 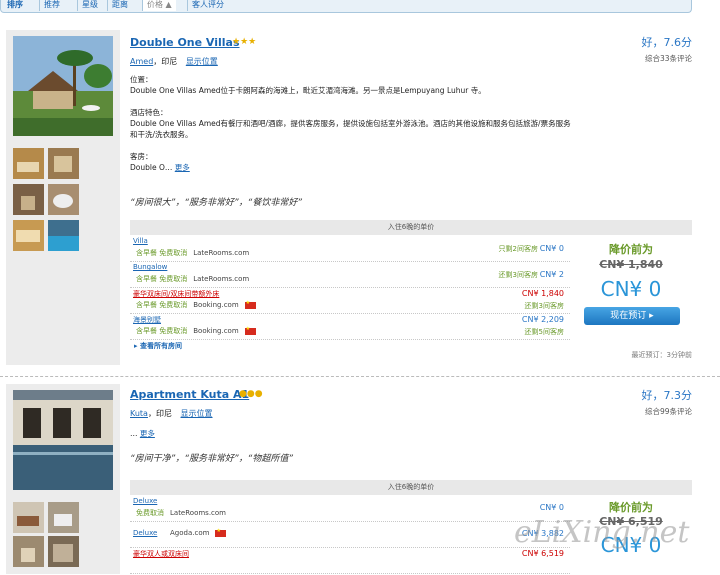 What do you see at coordinates (141, 156) in the screenshot?
I see `desc-rooms-label: 客房：` at bounding box center [141, 156].